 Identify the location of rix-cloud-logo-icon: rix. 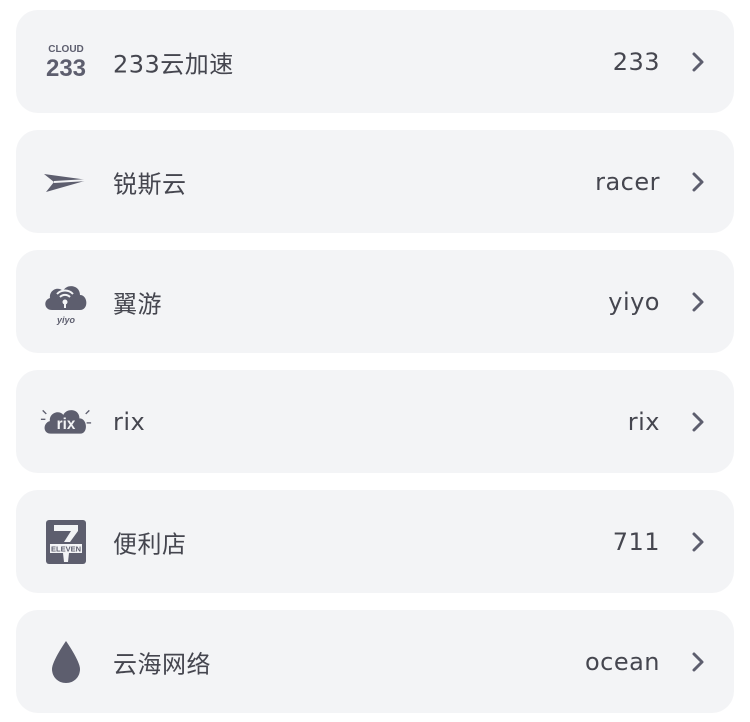
(66, 422).